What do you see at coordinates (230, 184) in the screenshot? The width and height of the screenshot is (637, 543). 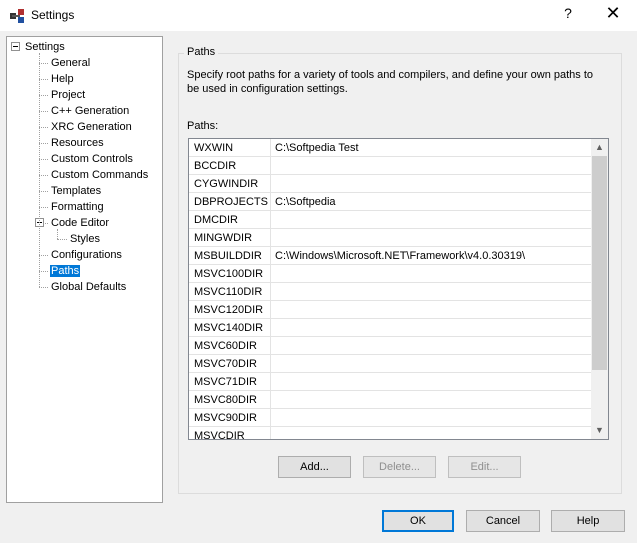 I see `path-name-cell: CYGWINDIR` at bounding box center [230, 184].